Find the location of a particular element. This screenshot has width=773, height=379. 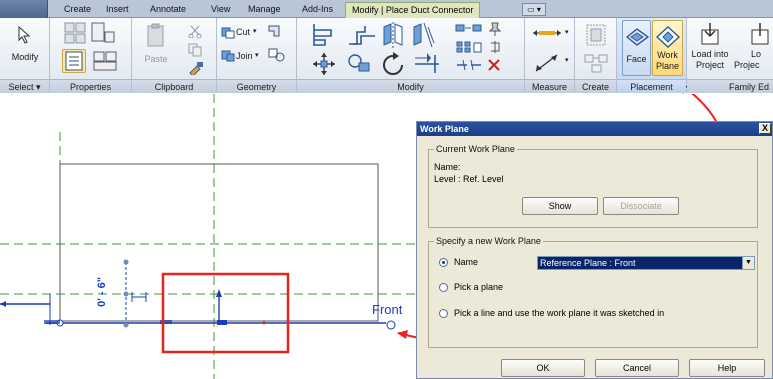

show-button: Show is located at coordinates (560, 206).